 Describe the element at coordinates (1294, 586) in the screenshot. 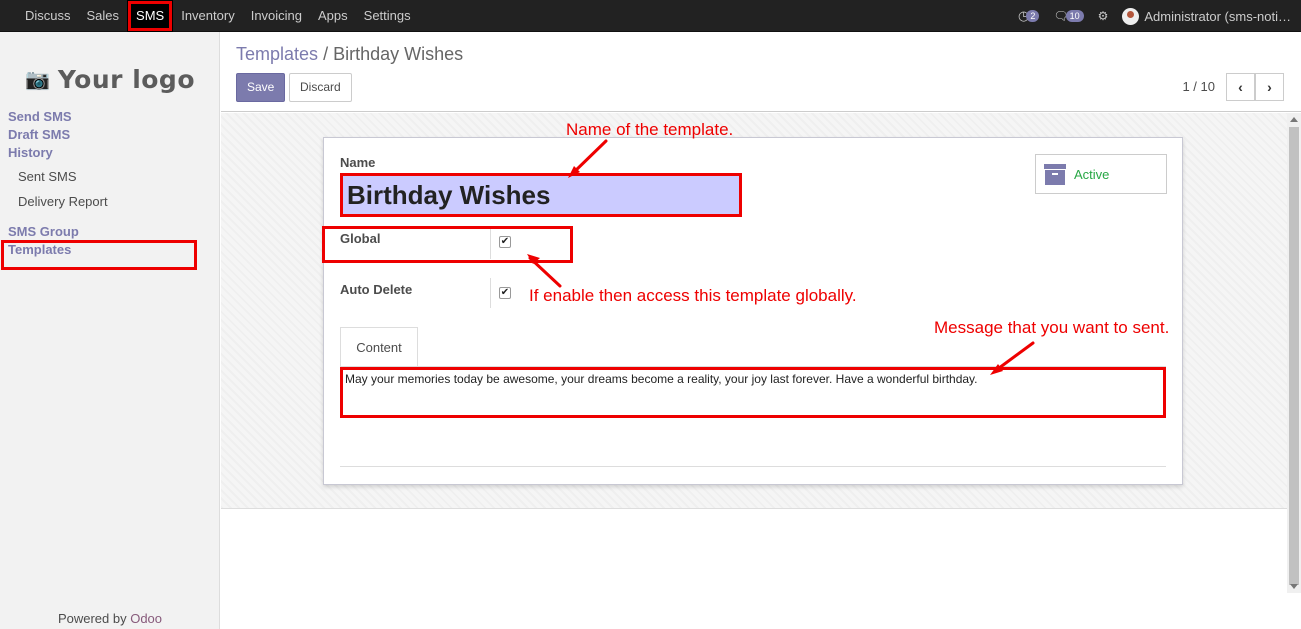

I see `scroll-down-icon` at that location.